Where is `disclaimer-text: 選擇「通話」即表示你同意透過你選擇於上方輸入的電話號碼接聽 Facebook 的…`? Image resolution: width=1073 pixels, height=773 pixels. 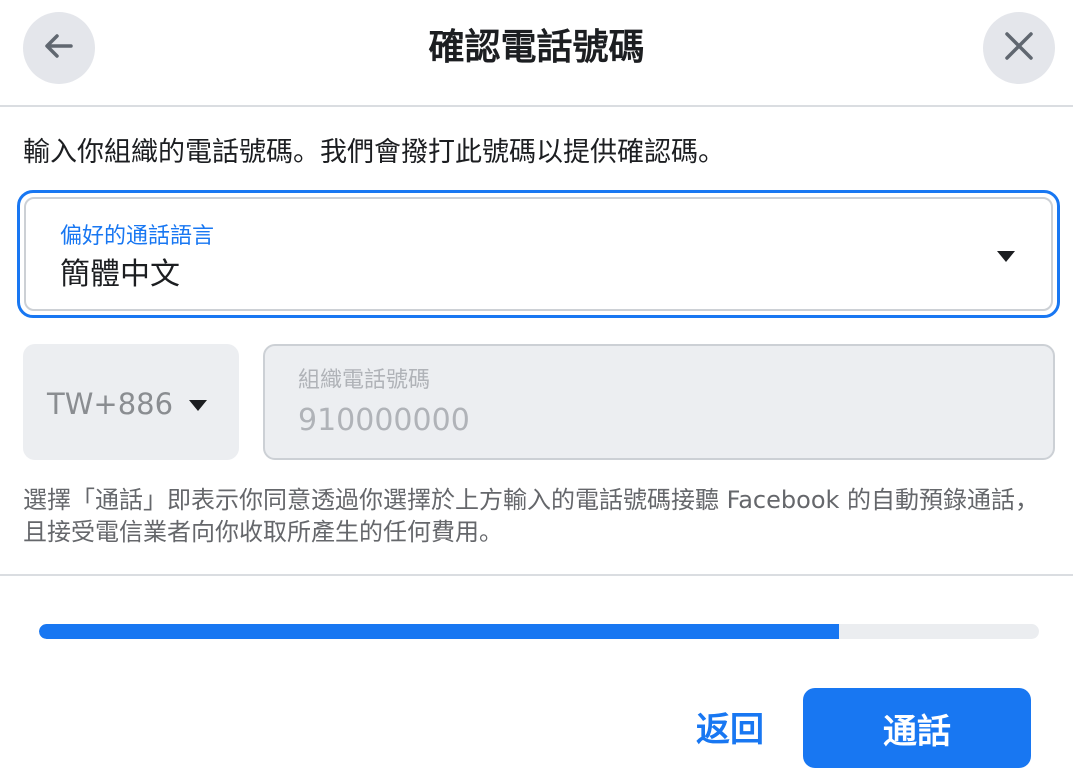 disclaimer-text: 選擇「通話」即表示你同意透過你選擇於上方輸入的電話號碼接聽 Facebook 的… is located at coordinates (531, 516).